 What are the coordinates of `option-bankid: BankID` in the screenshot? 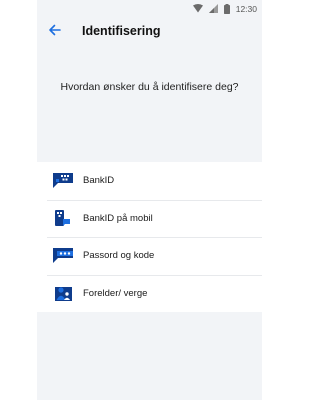 It's located at (149, 181).